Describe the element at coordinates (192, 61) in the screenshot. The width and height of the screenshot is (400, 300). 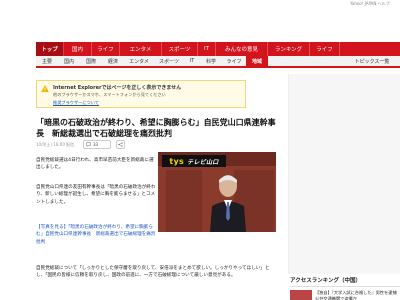
I see `subnav-it: IT` at that location.